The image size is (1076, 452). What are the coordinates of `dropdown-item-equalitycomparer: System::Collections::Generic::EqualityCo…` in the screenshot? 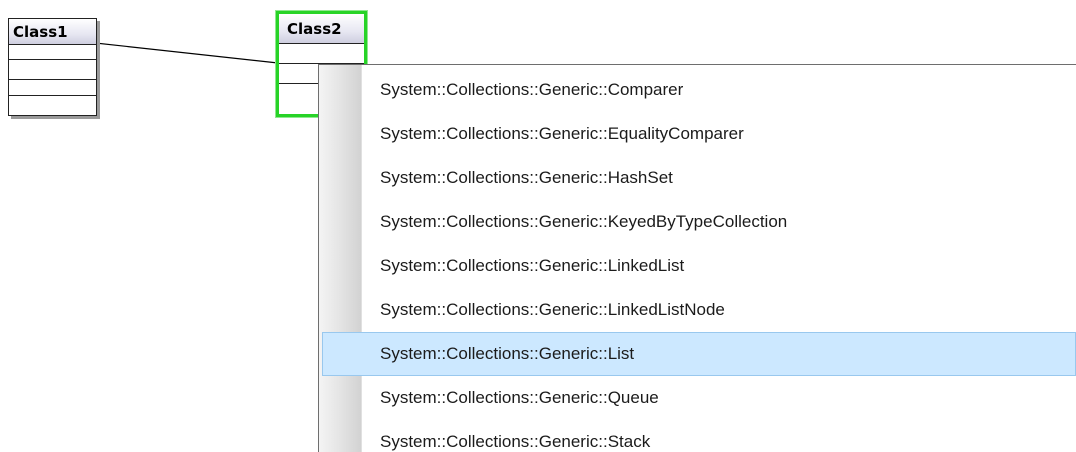 It's located at (697, 134).